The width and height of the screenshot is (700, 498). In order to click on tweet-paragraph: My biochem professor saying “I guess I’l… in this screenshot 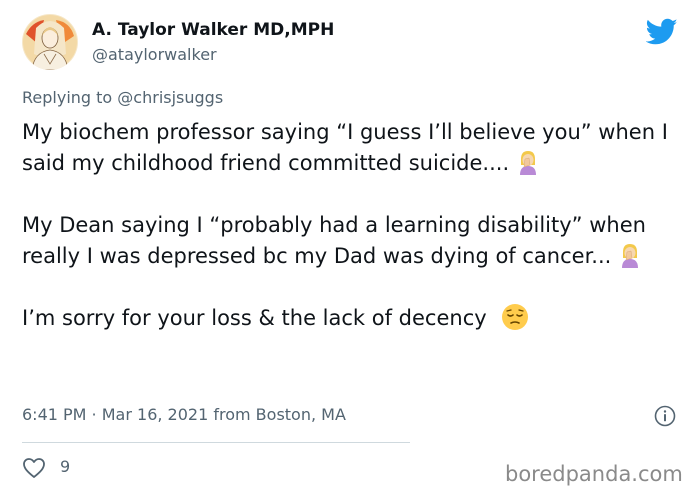, I will do `click(359, 148)`.